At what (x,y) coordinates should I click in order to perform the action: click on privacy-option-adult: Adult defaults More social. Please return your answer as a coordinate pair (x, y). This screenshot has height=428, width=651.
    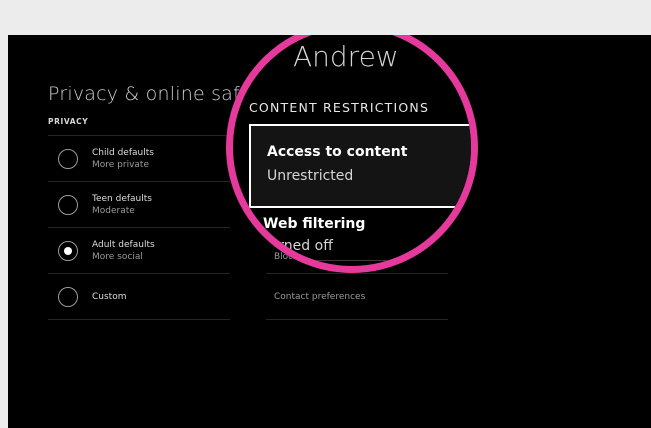
    Looking at the image, I should click on (139, 251).